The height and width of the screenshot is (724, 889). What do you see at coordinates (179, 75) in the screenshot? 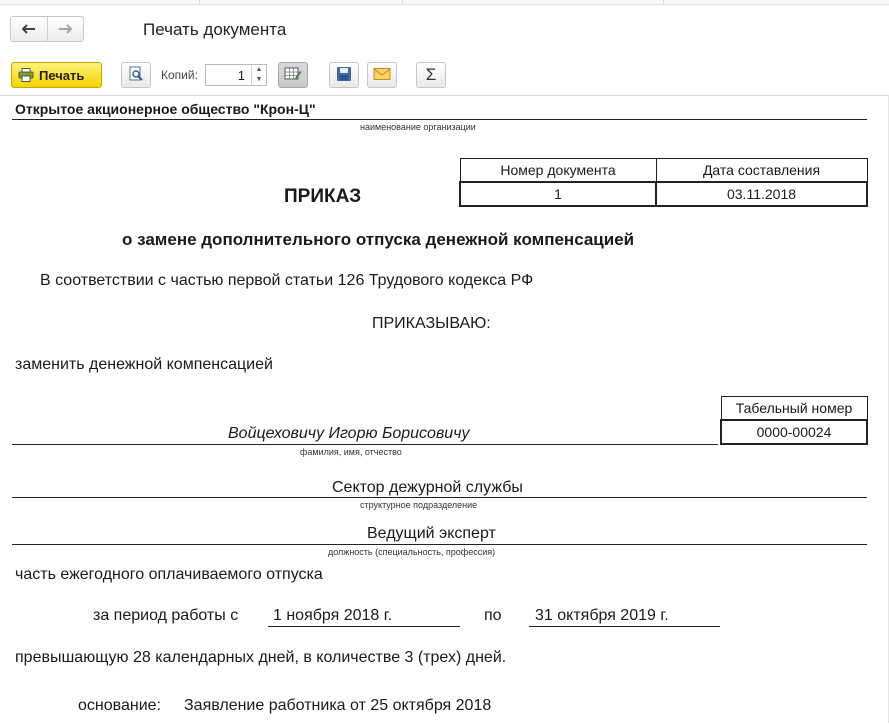
I see `copies-label: Копий:` at bounding box center [179, 75].